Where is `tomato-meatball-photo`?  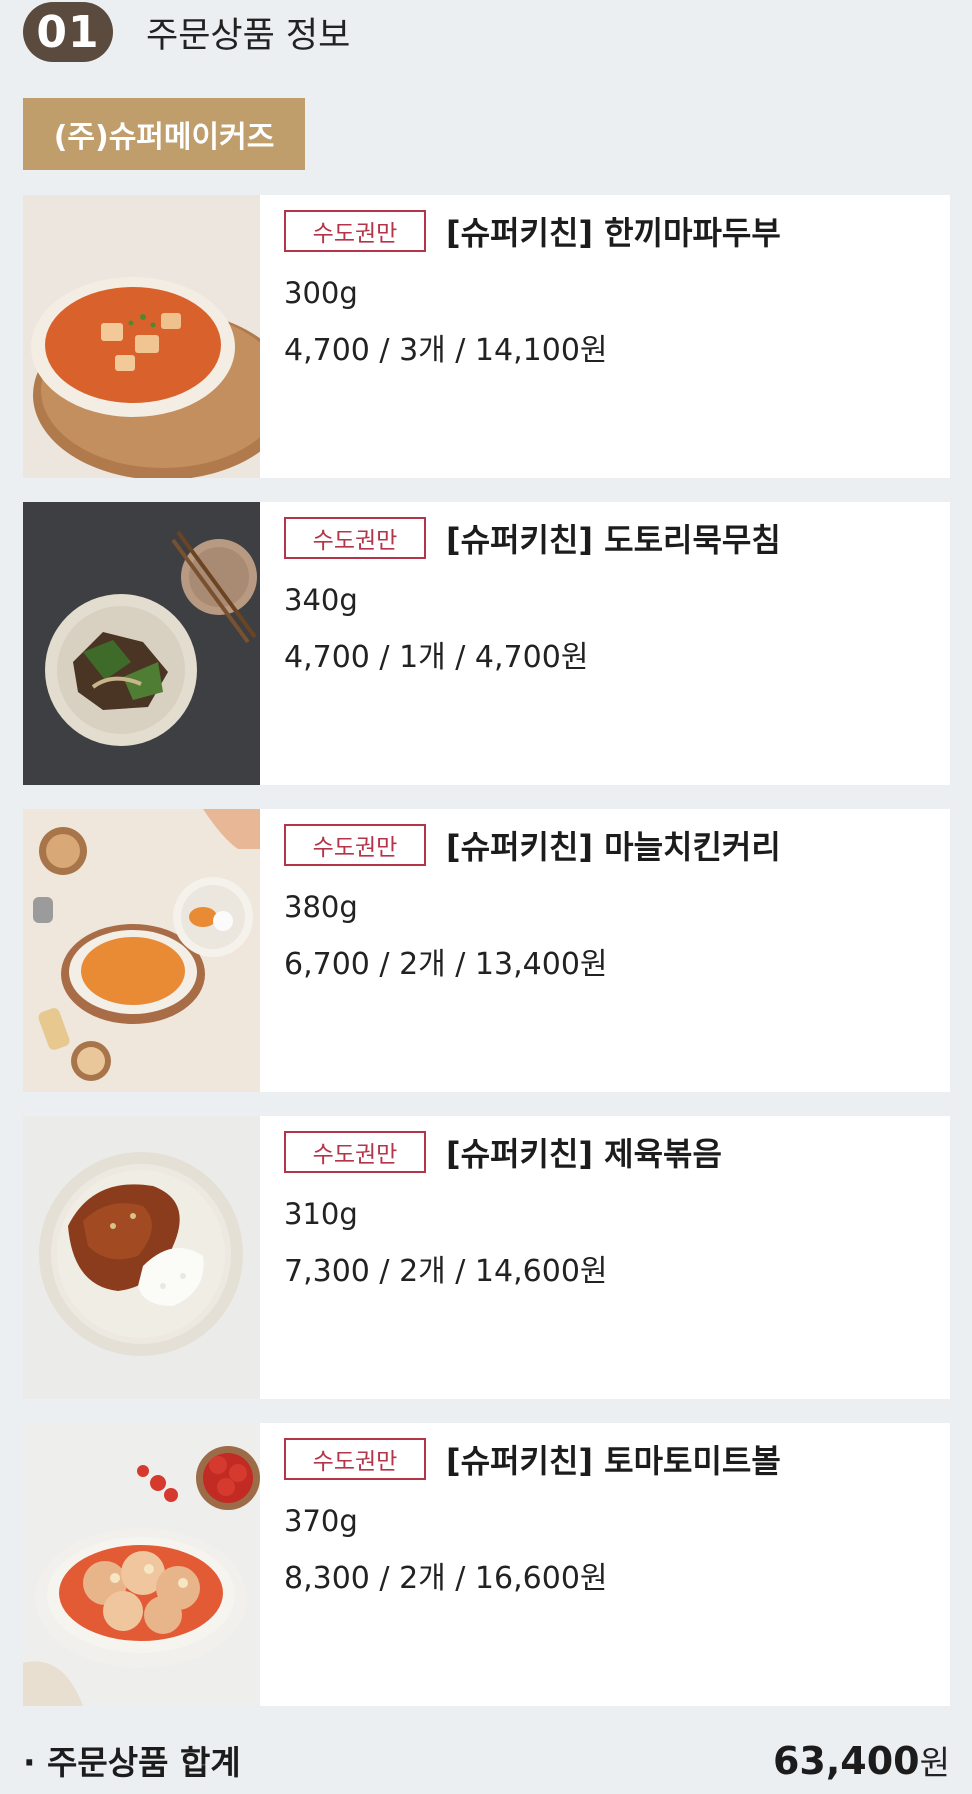
tomato-meatball-photo is located at coordinates (141, 1564).